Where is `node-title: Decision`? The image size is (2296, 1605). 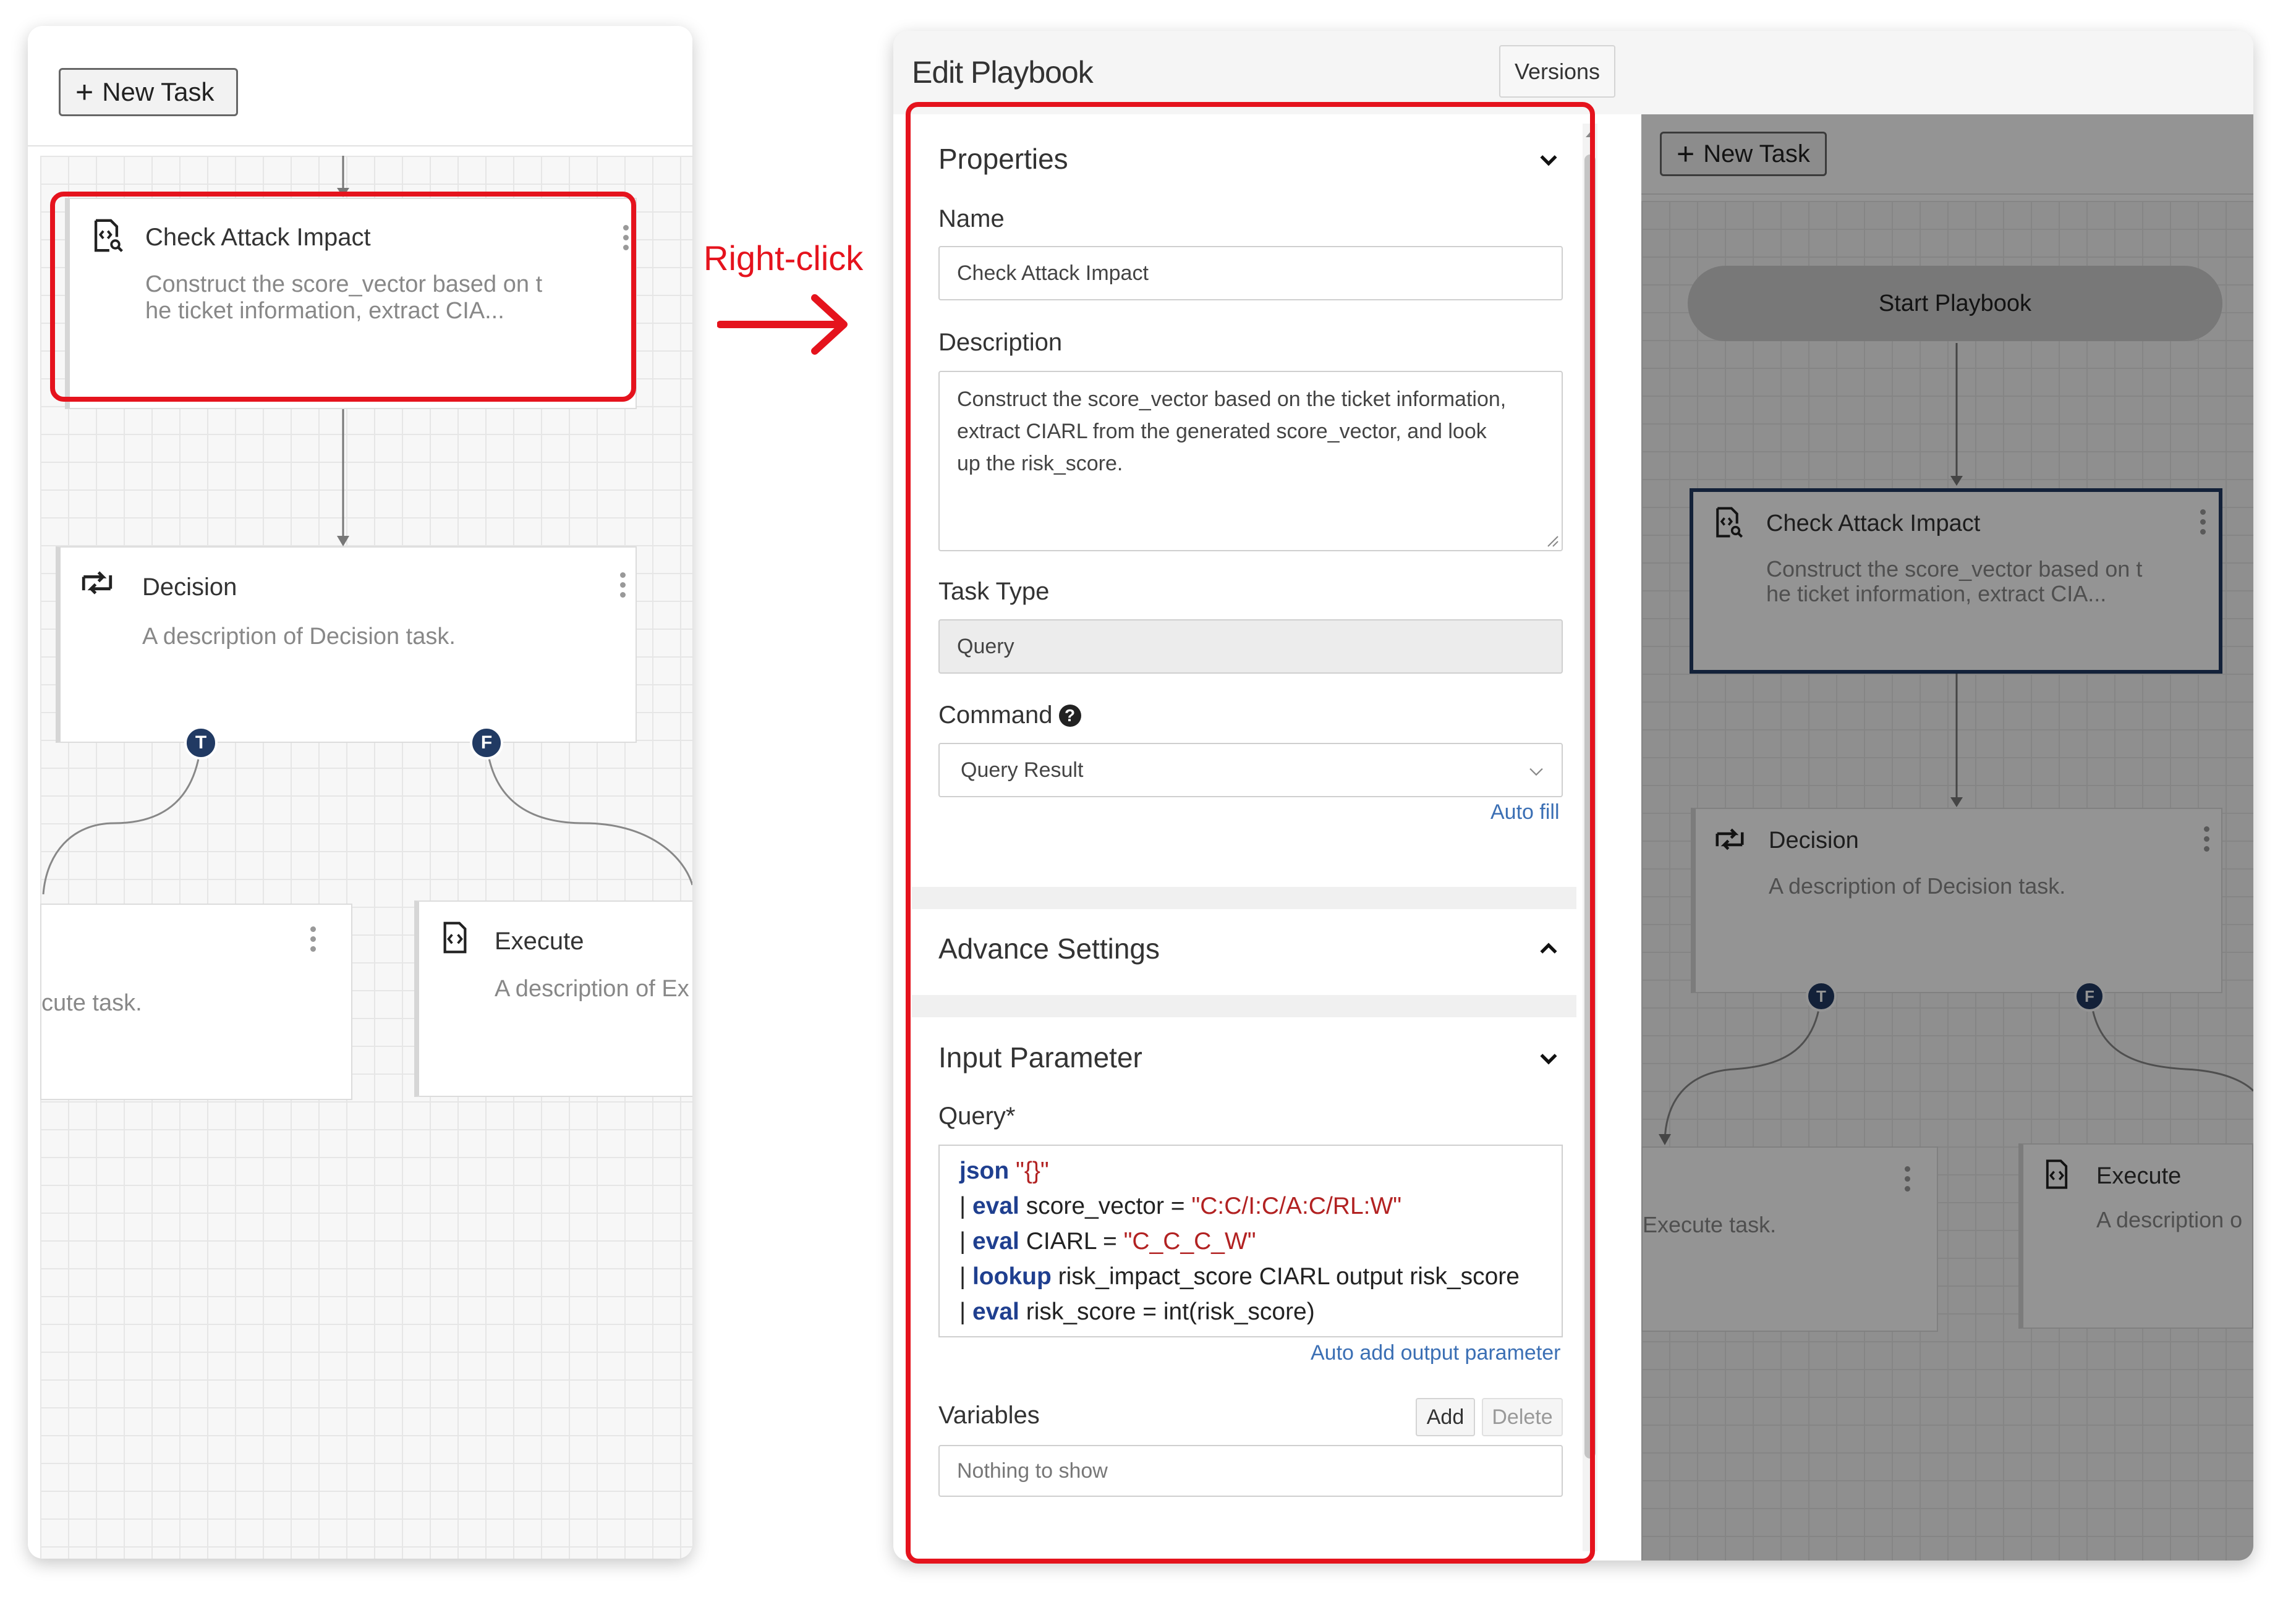 node-title: Decision is located at coordinates (190, 587).